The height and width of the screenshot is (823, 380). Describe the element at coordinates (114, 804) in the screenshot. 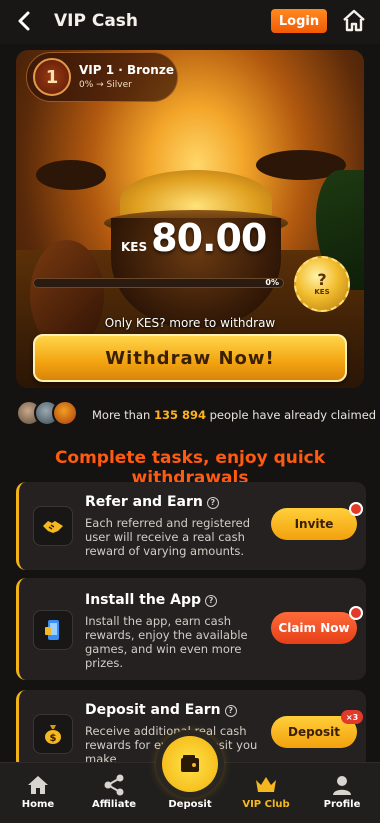

I see `nav-label: Affiliate` at that location.